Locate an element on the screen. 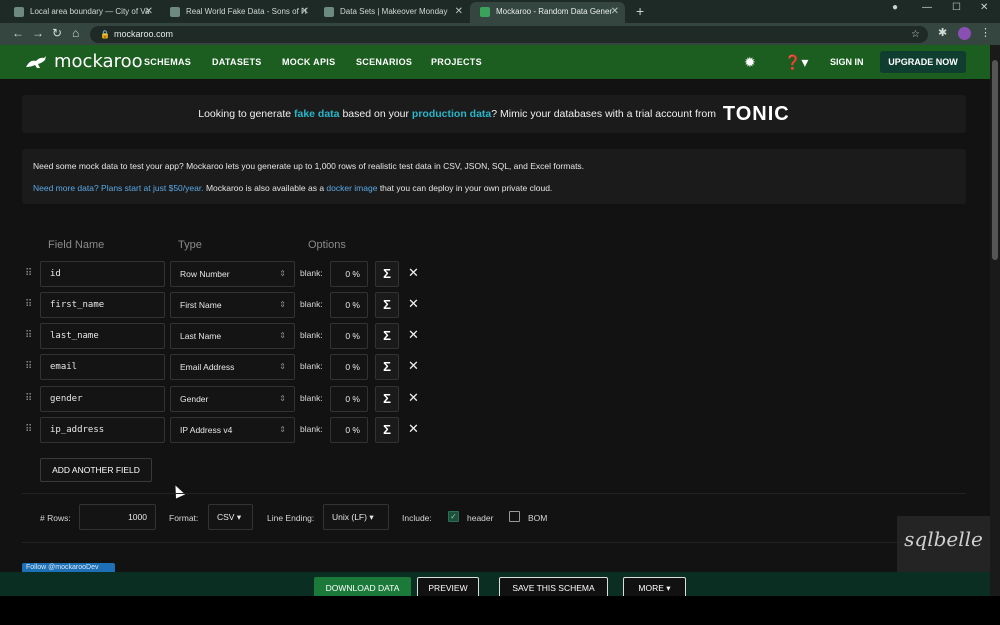 The height and width of the screenshot is (625, 1000). field-row: ⠿ last_name Last Name ⇕ blank: 0 % Σ ✕ is located at coordinates (220, 336).